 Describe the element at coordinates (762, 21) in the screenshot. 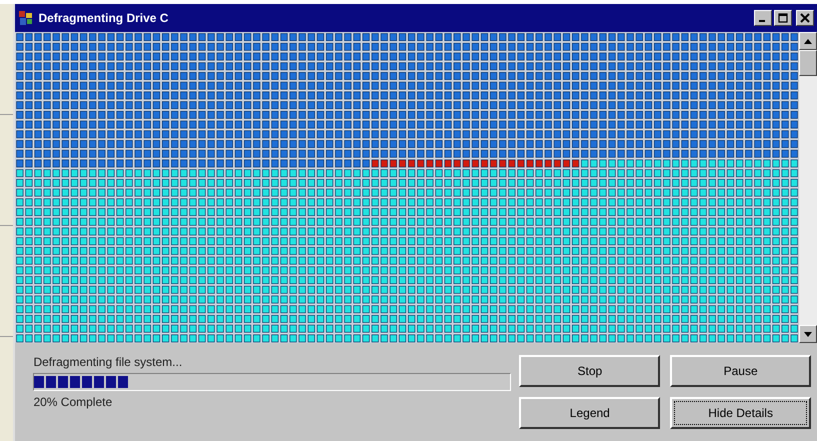

I see `minimize-icon` at that location.